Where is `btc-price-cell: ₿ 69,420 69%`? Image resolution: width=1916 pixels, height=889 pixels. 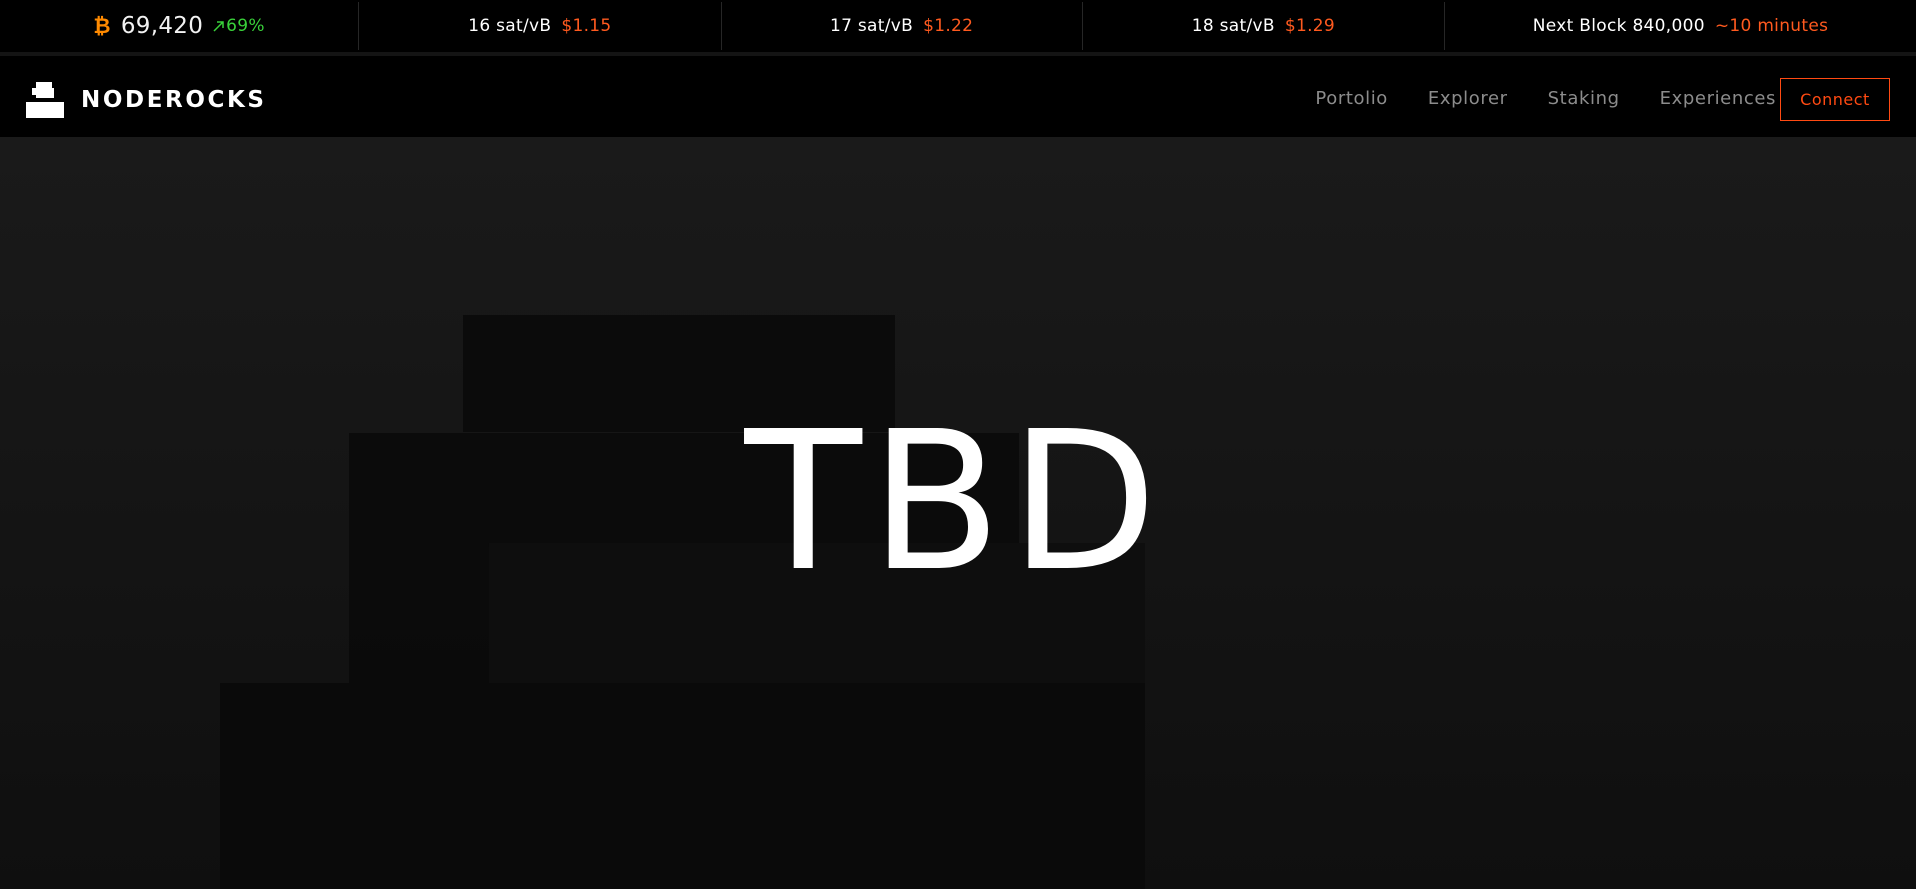
btc-price-cell: ₿ 69,420 69% is located at coordinates (179, 26).